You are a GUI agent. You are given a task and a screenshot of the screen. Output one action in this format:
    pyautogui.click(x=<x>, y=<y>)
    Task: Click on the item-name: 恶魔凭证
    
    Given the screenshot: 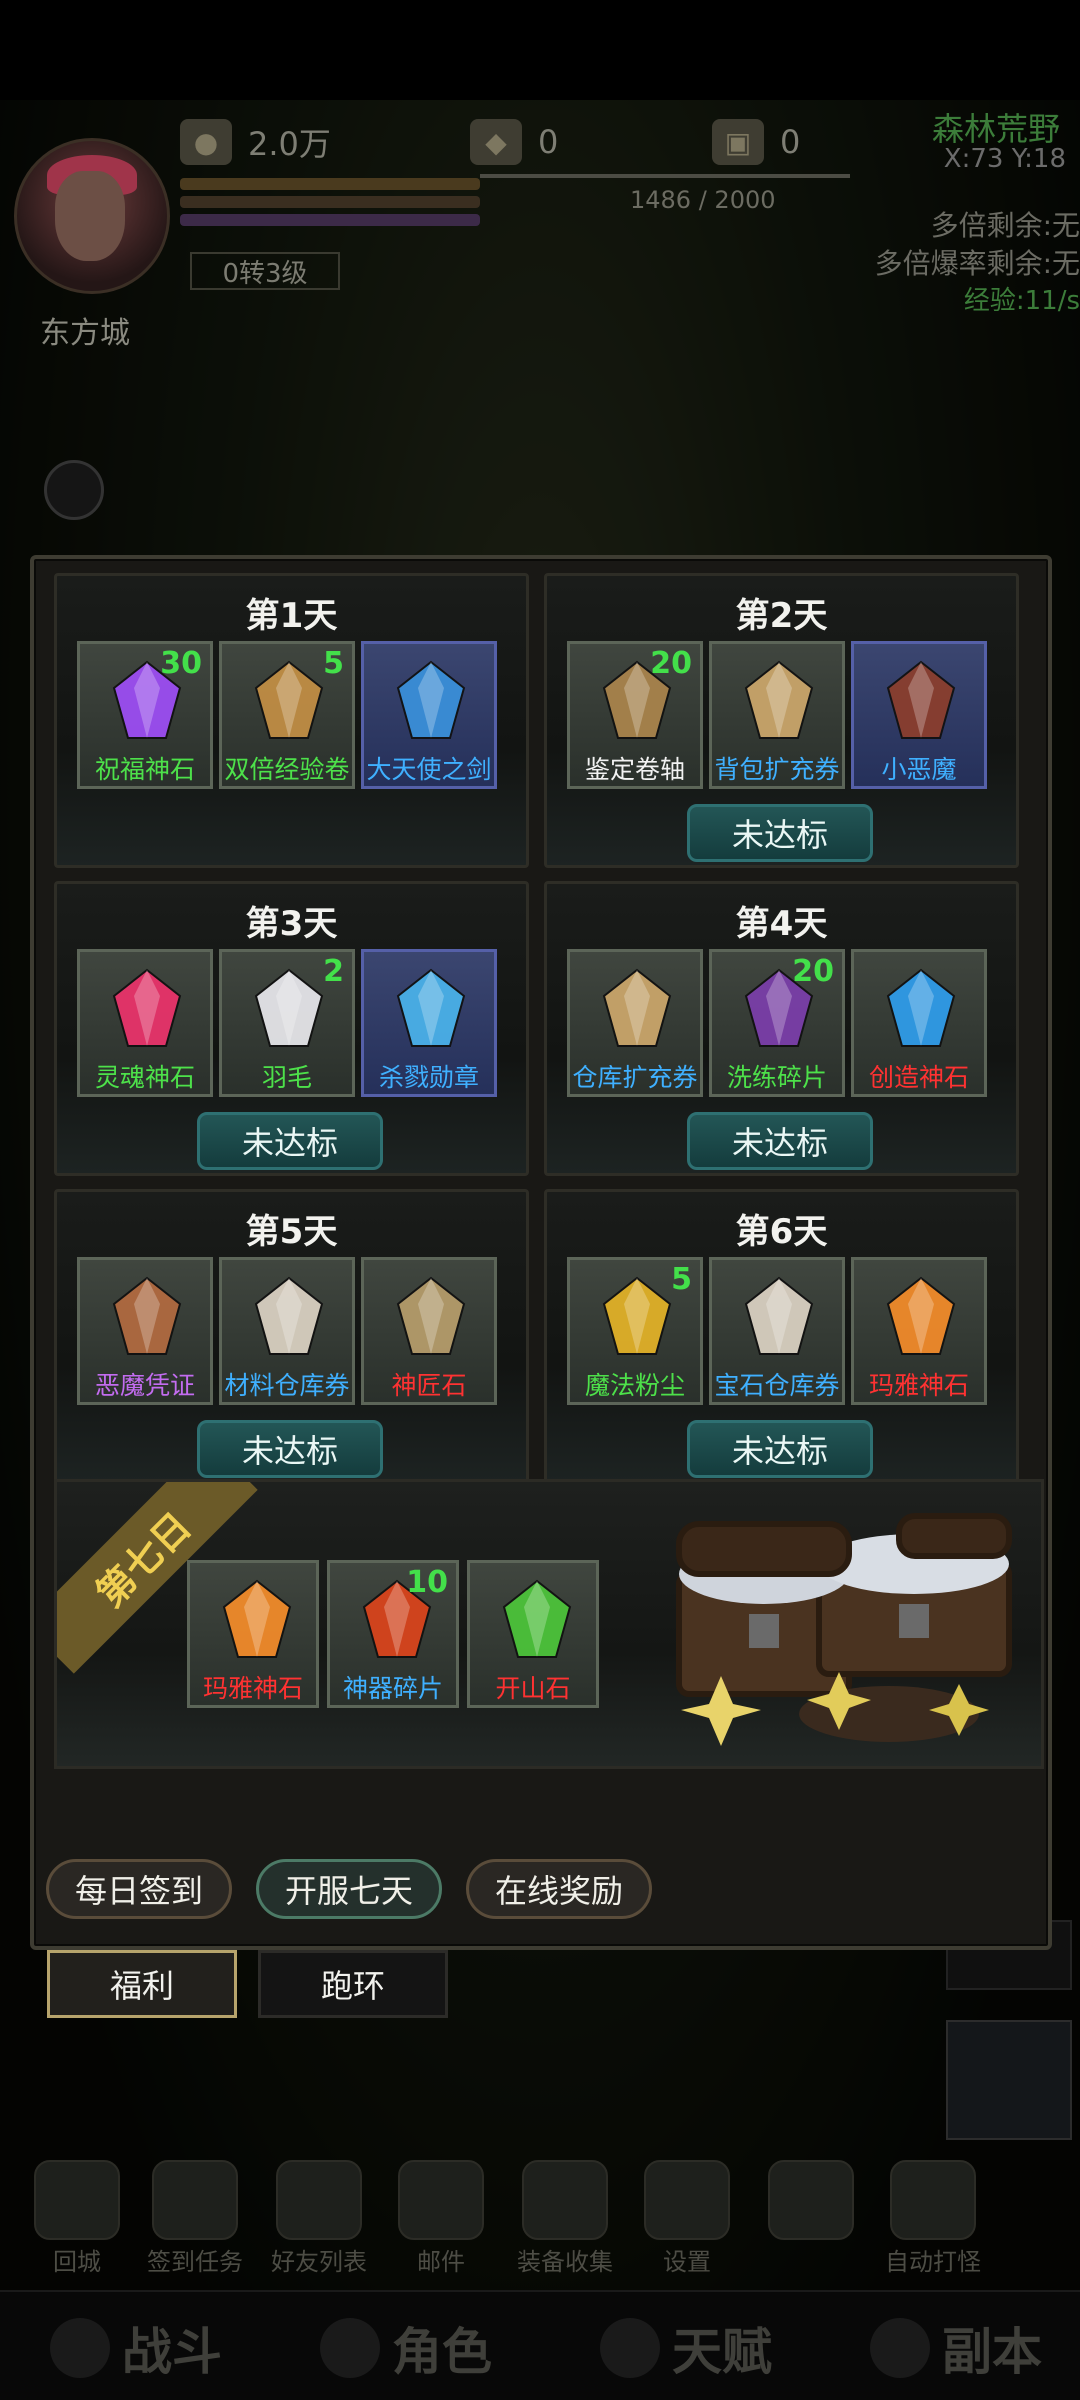 What is the action you would take?
    pyautogui.click(x=144, y=1385)
    